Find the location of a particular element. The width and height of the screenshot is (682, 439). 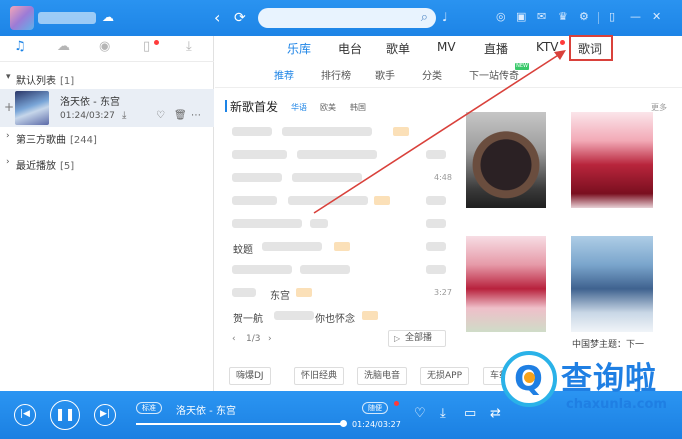

cloud-sync-icon: ☁ is located at coordinates (108, 17).